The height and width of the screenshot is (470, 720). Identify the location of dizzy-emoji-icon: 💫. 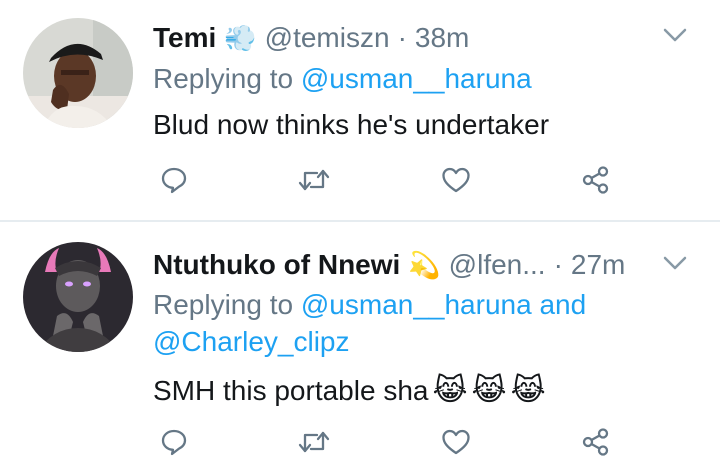
(424, 265).